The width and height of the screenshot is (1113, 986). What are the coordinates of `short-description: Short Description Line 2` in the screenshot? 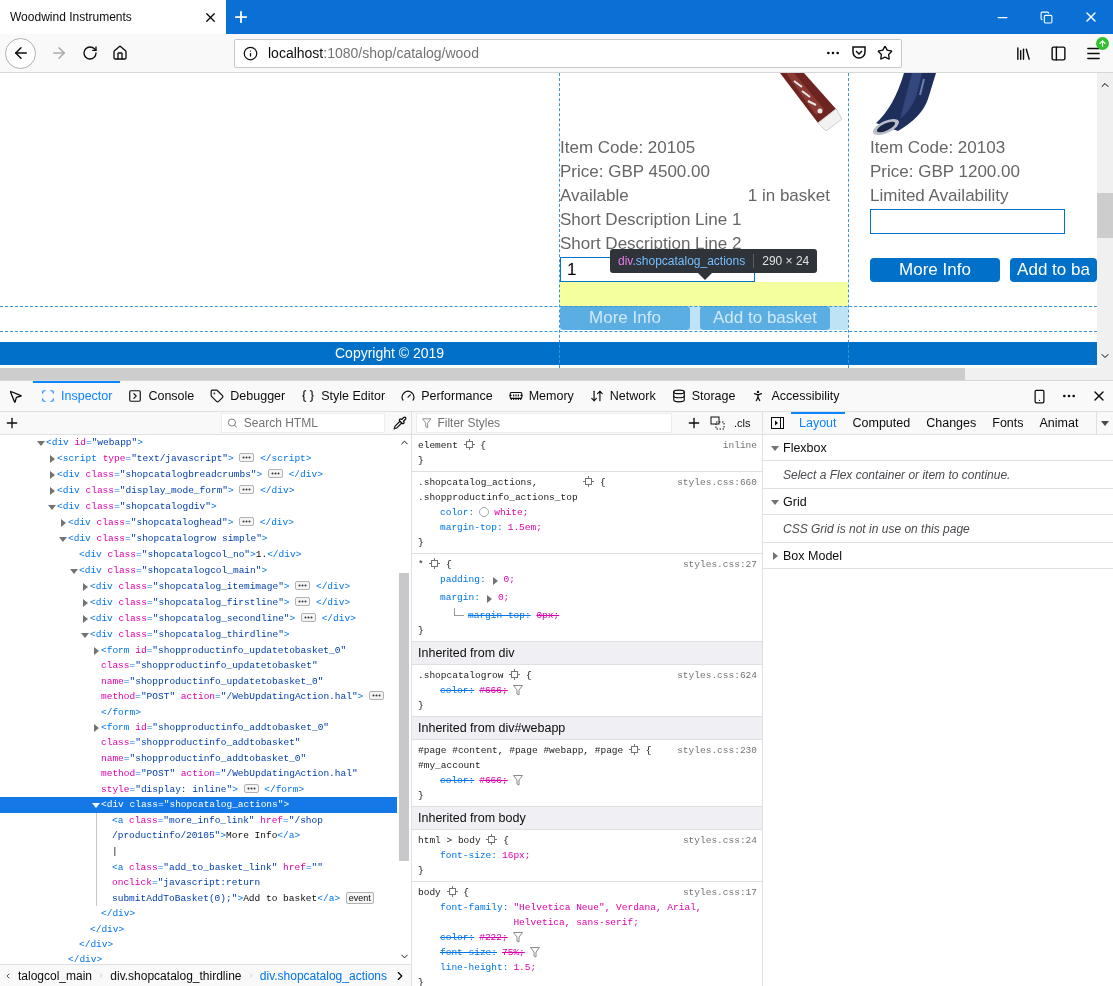 It's located at (651, 244).